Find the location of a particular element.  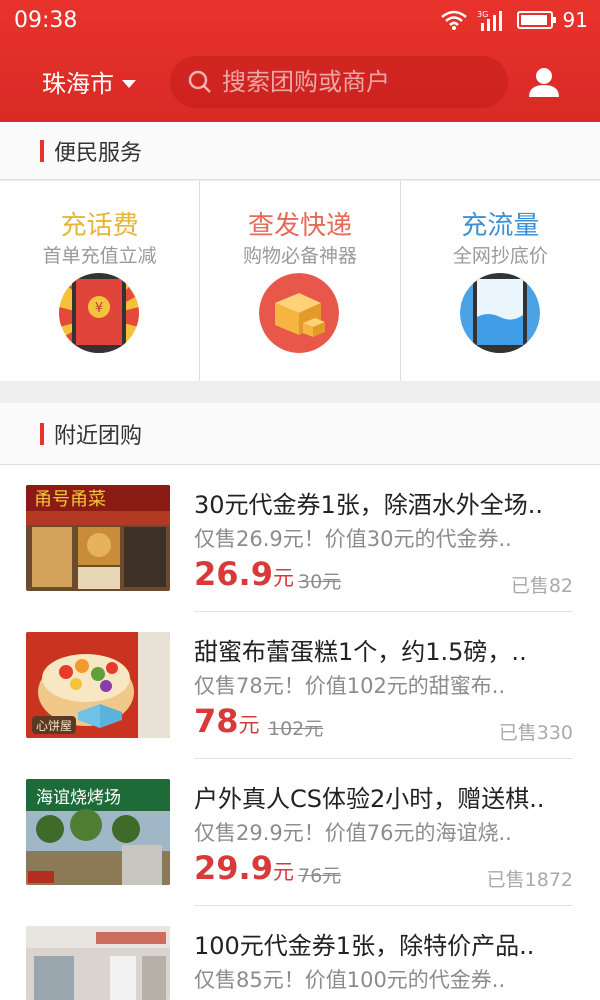

city-name: 珠海市 is located at coordinates (78, 84).